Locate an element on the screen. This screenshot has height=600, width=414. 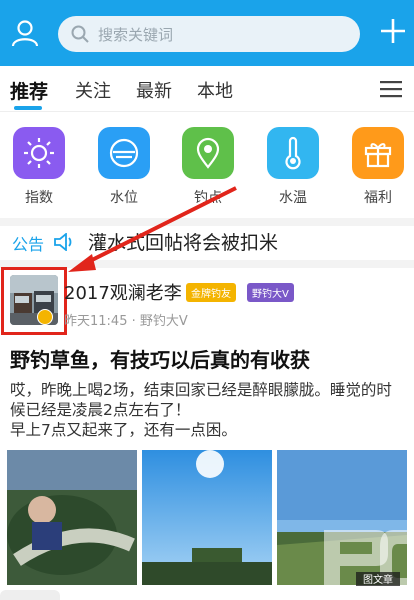
shortcut-label: 福利 is located at coordinates (378, 198).